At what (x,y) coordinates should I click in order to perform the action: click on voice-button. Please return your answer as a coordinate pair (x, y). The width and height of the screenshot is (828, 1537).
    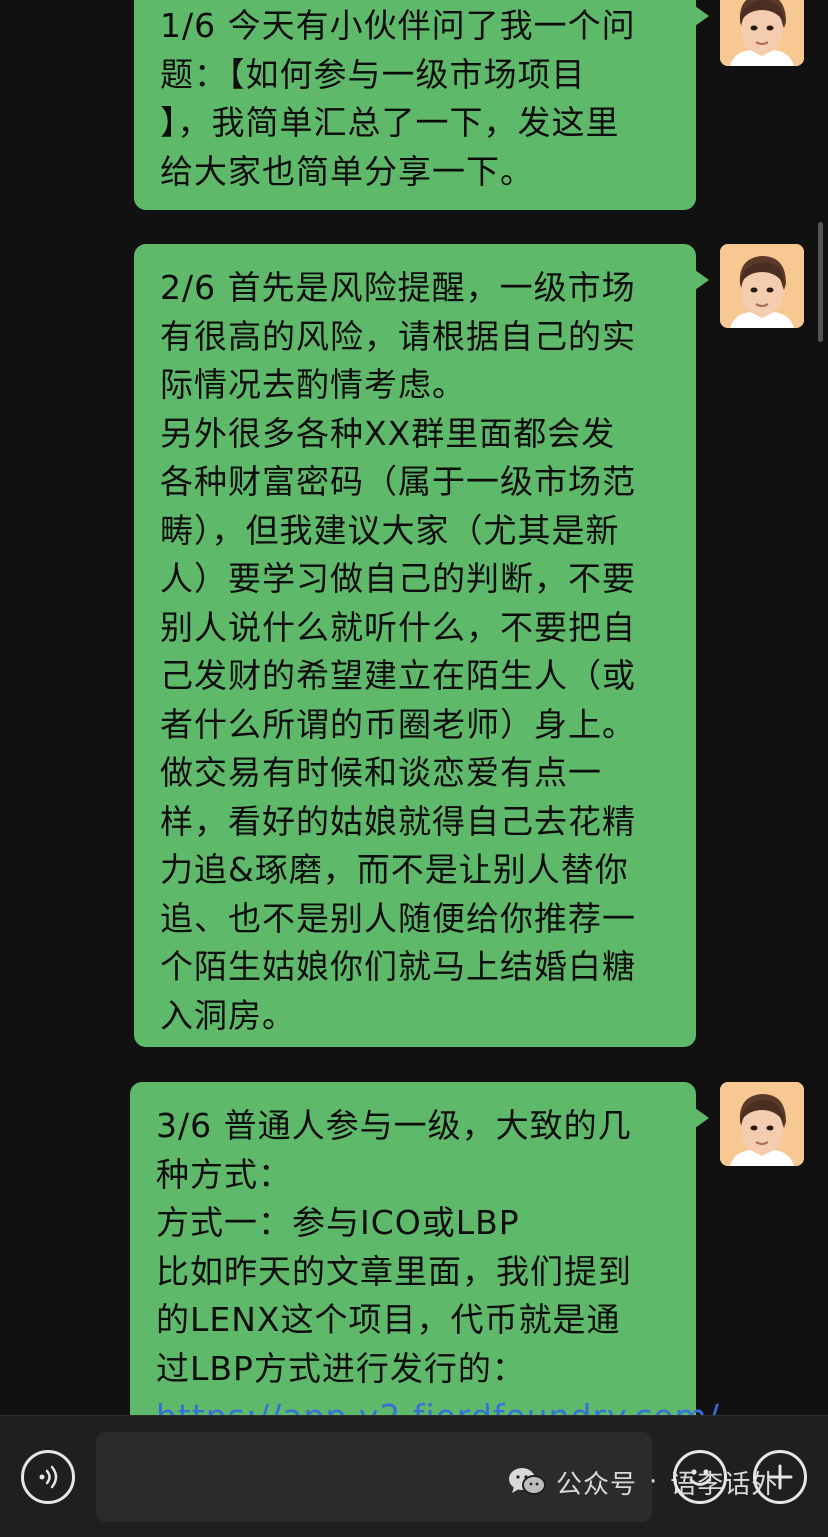
    Looking at the image, I should click on (48, 1477).